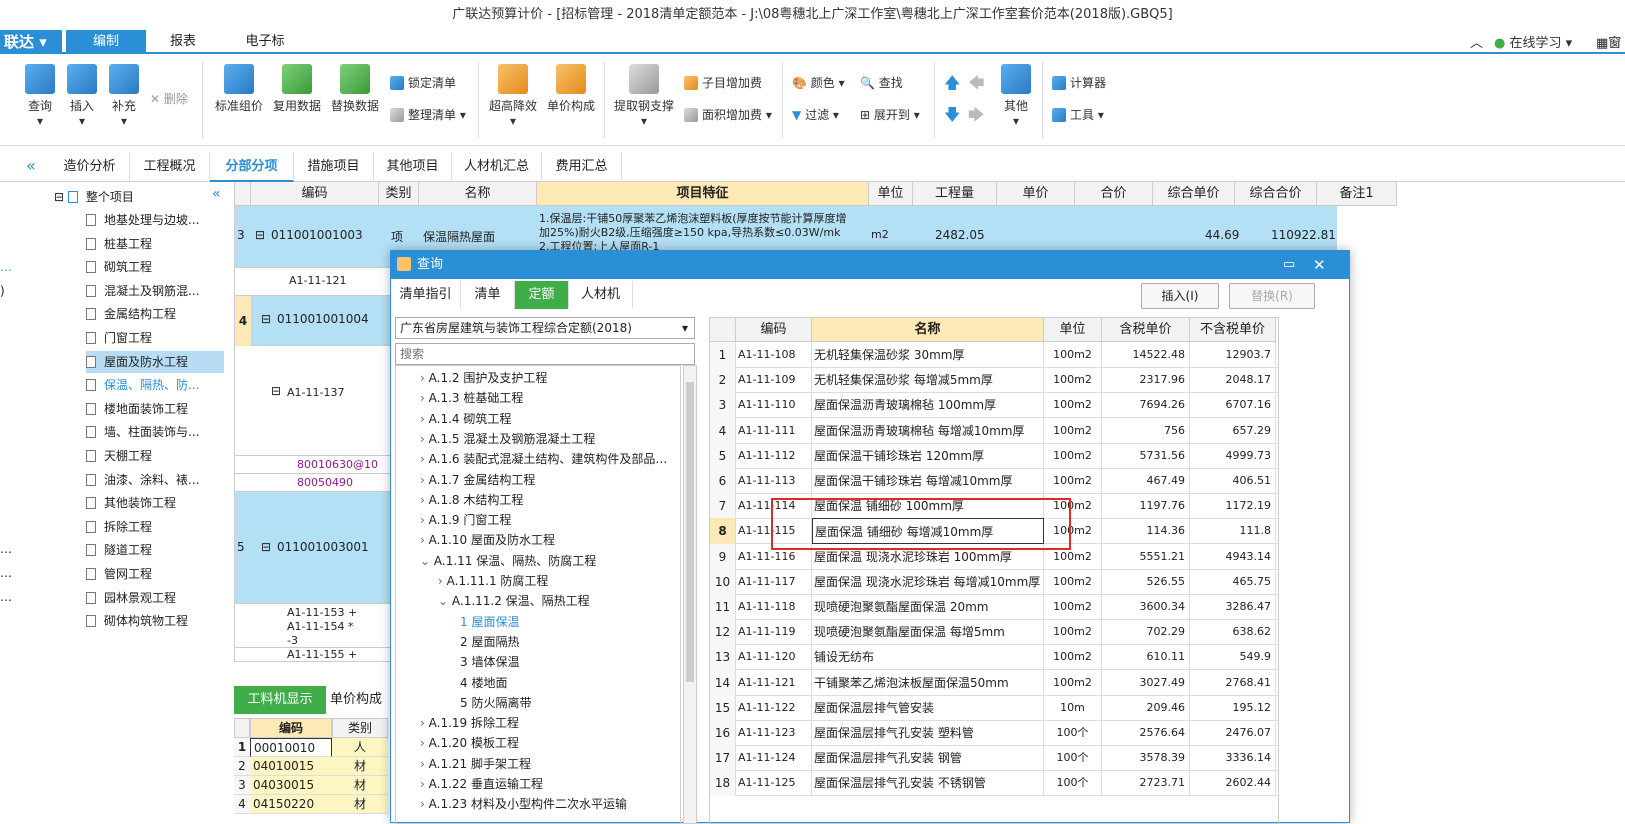 The height and width of the screenshot is (824, 1625). Describe the element at coordinates (542, 295) in the screenshot. I see `dialog-tab-quota: 定额` at that location.